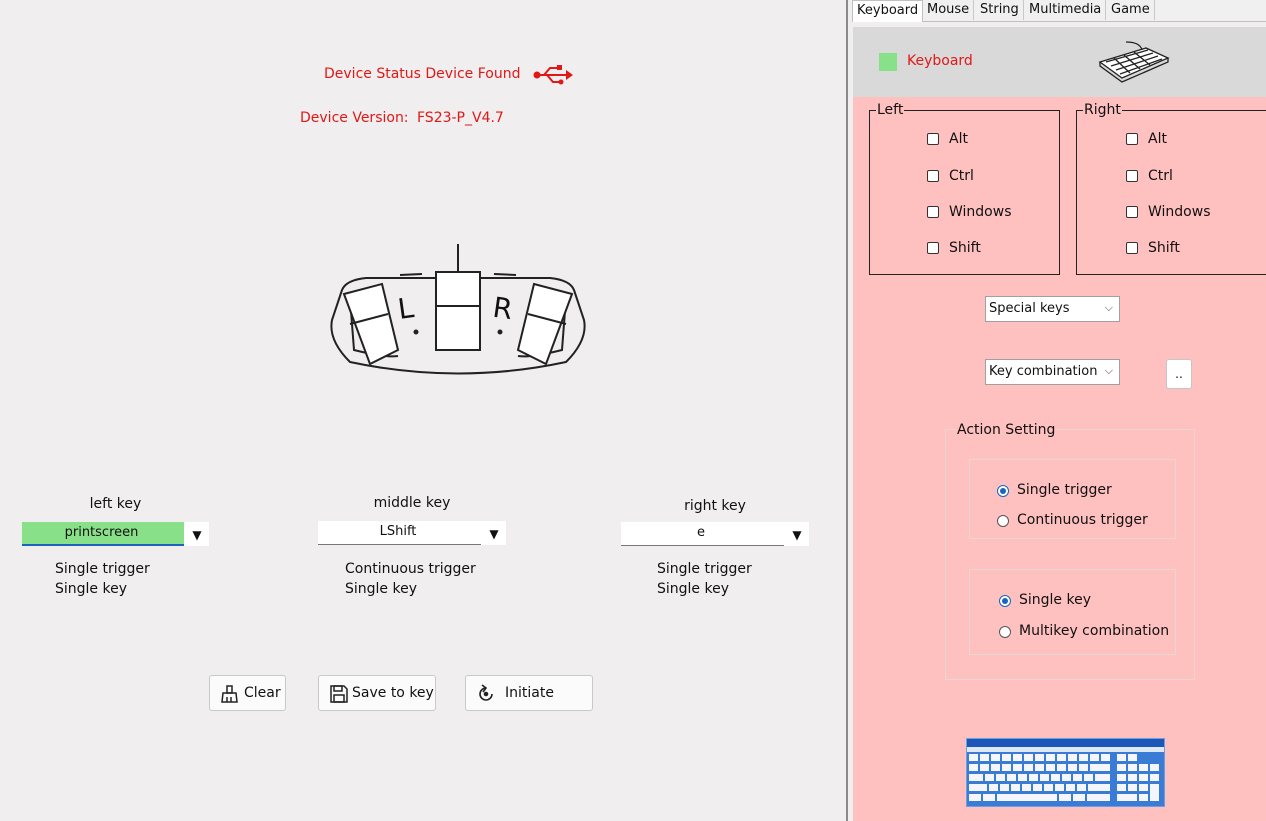  I want to click on middle-key-value: LShift, so click(398, 531).